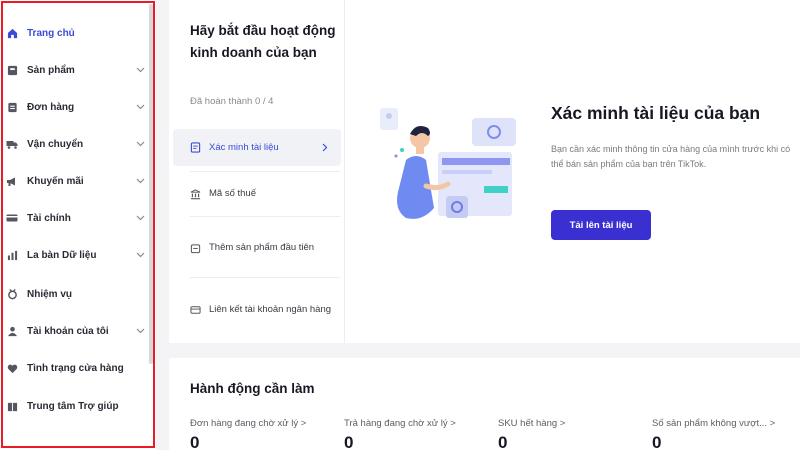 Image resolution: width=800 pixels, height=450 pixels. I want to click on product-icon, so click(12, 70).